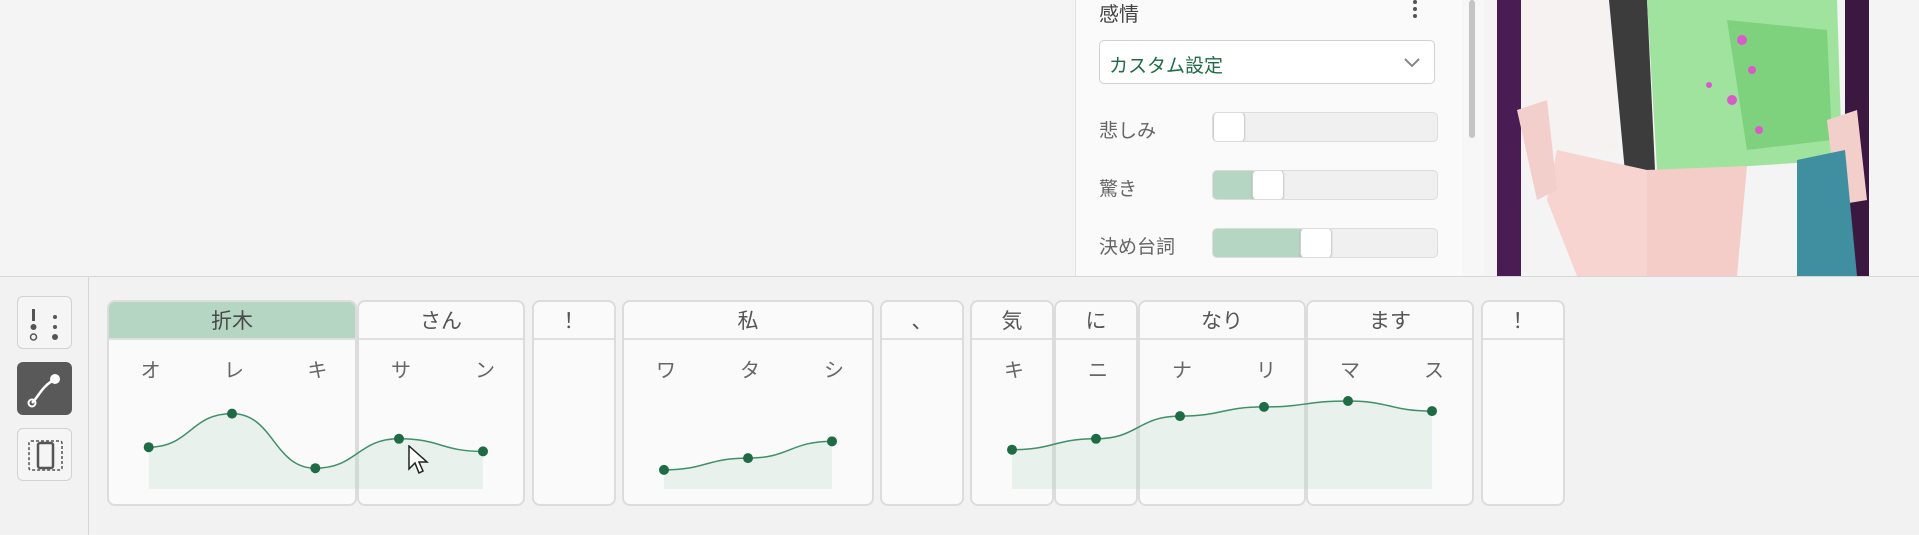 This screenshot has height=535, width=1919. Describe the element at coordinates (418, 460) in the screenshot. I see `mouse-cursor-icon` at that location.